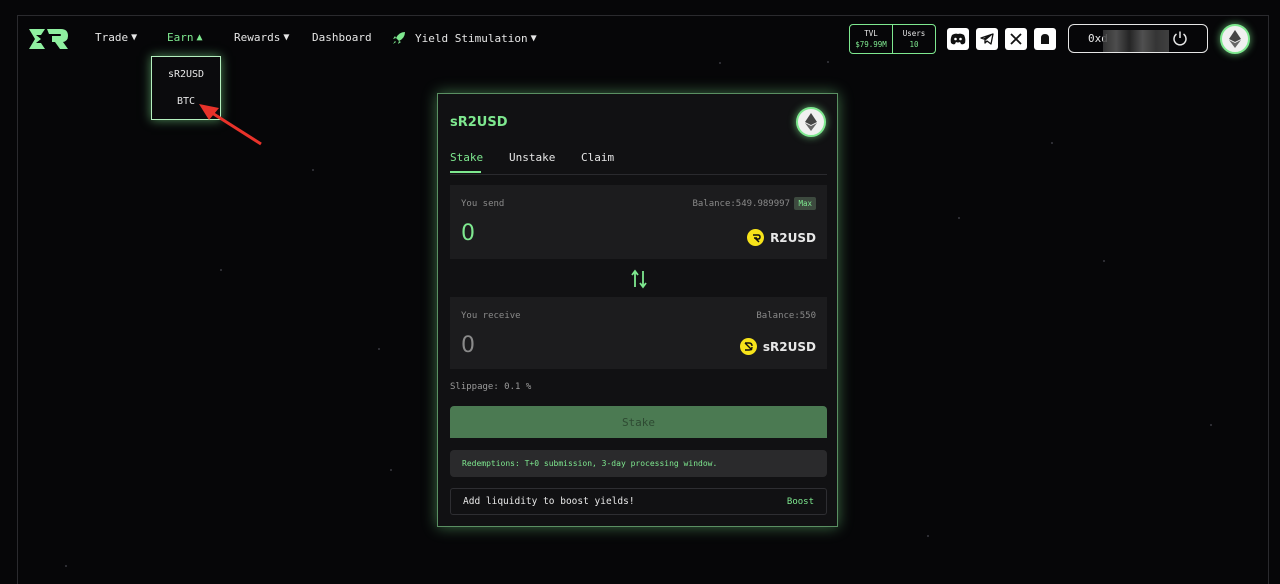  Describe the element at coordinates (465, 172) in the screenshot. I see `active-tab-indicator` at that location.